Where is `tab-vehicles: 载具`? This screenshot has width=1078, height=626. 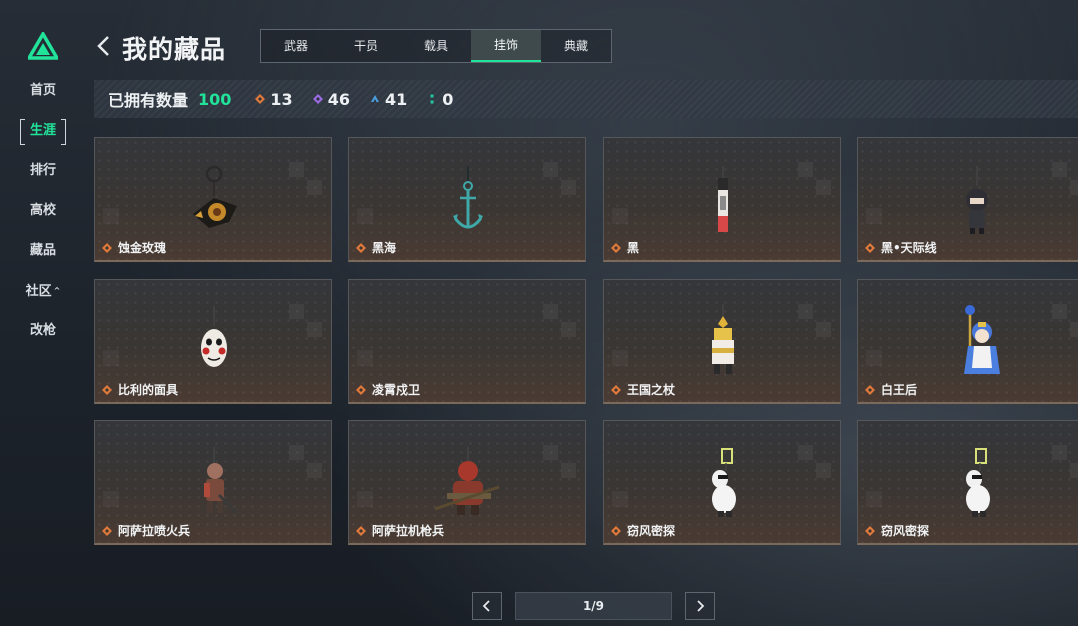 tab-vehicles: 载具 is located at coordinates (436, 46).